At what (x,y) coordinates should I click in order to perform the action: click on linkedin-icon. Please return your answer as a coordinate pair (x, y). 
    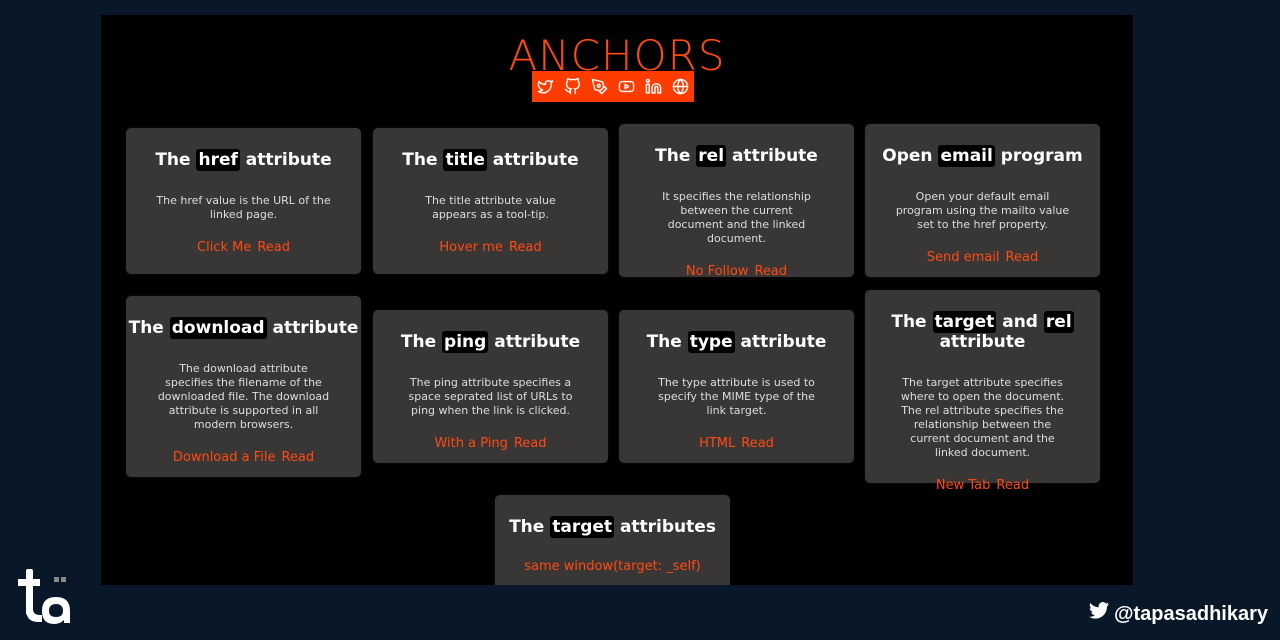
    Looking at the image, I should click on (653, 86).